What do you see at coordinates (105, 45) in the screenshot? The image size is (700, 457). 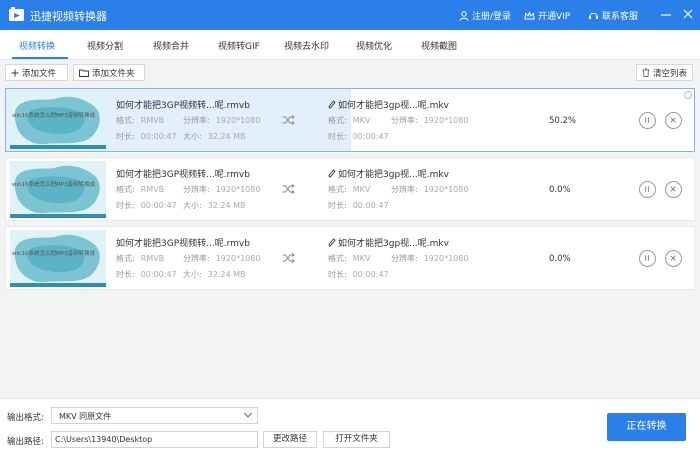 I see `tab-video-split: 视频分割` at bounding box center [105, 45].